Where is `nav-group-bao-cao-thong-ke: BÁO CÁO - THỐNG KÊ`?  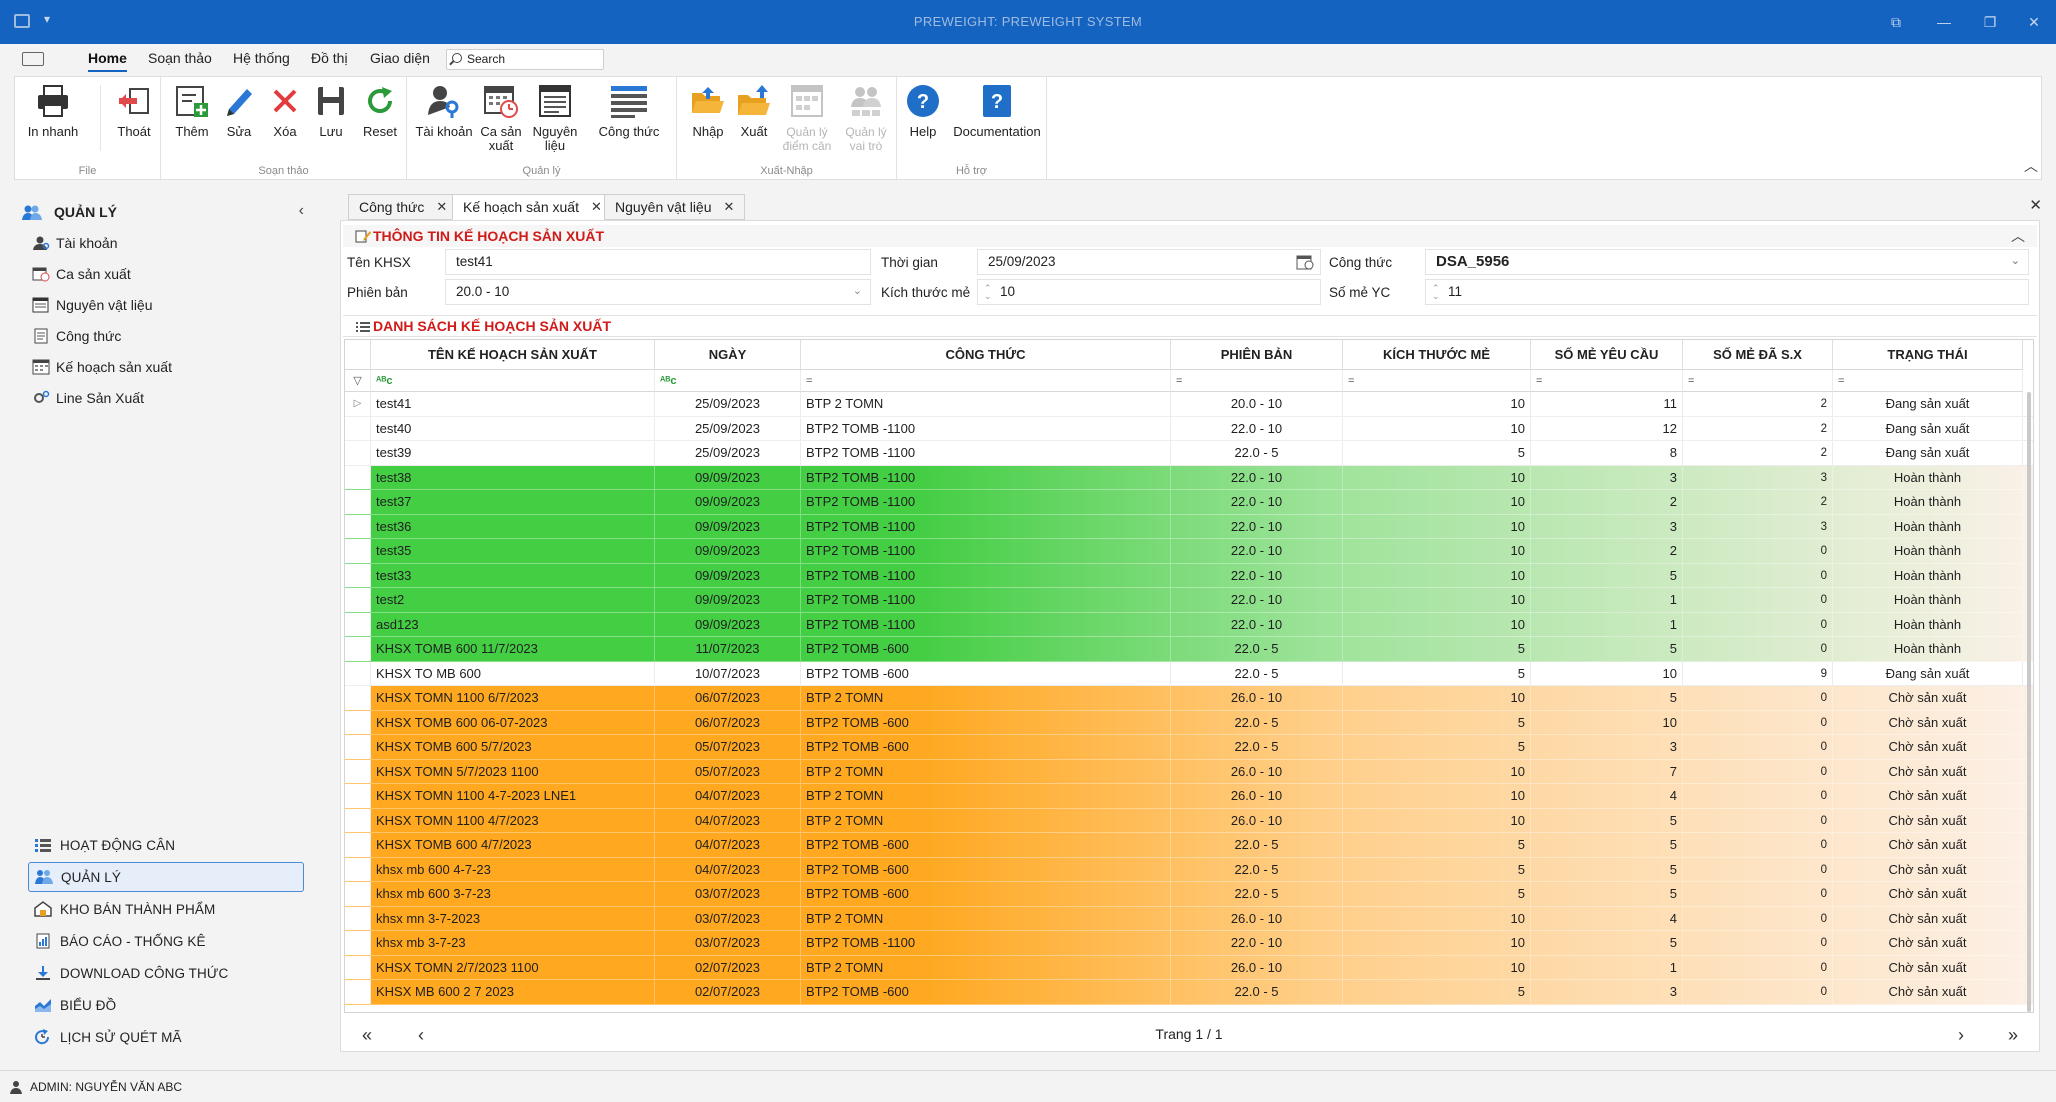 nav-group-bao-cao-thong-ke: BÁO CÁO - THỐNG KÊ is located at coordinates (166, 941).